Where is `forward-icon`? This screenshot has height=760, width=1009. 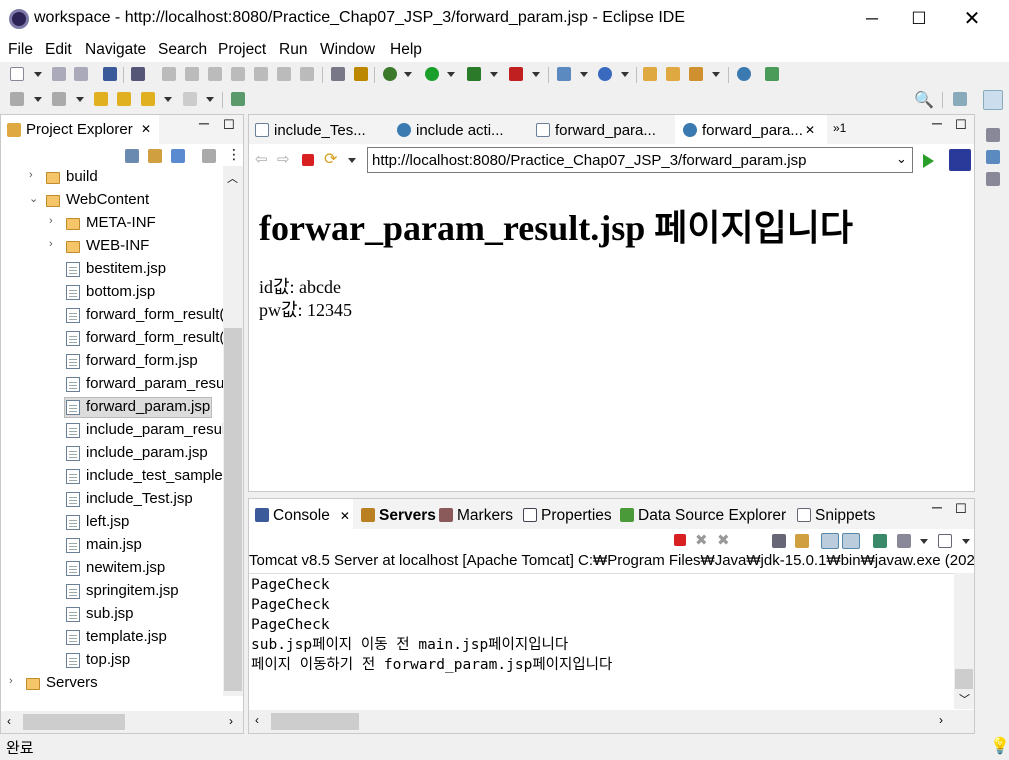 forward-icon is located at coordinates (190, 99).